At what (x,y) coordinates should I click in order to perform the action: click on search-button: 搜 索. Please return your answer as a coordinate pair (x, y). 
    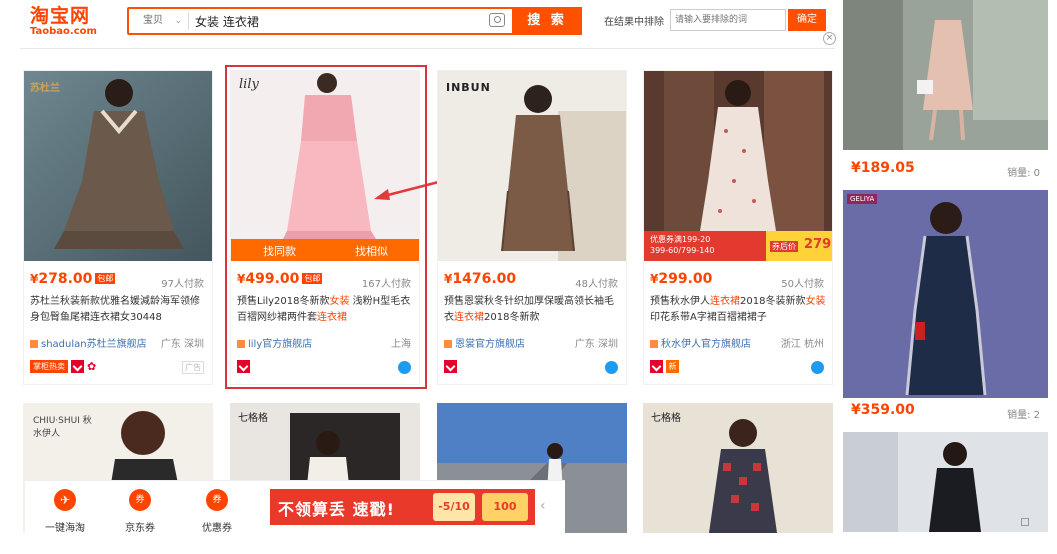
    Looking at the image, I should click on (547, 21).